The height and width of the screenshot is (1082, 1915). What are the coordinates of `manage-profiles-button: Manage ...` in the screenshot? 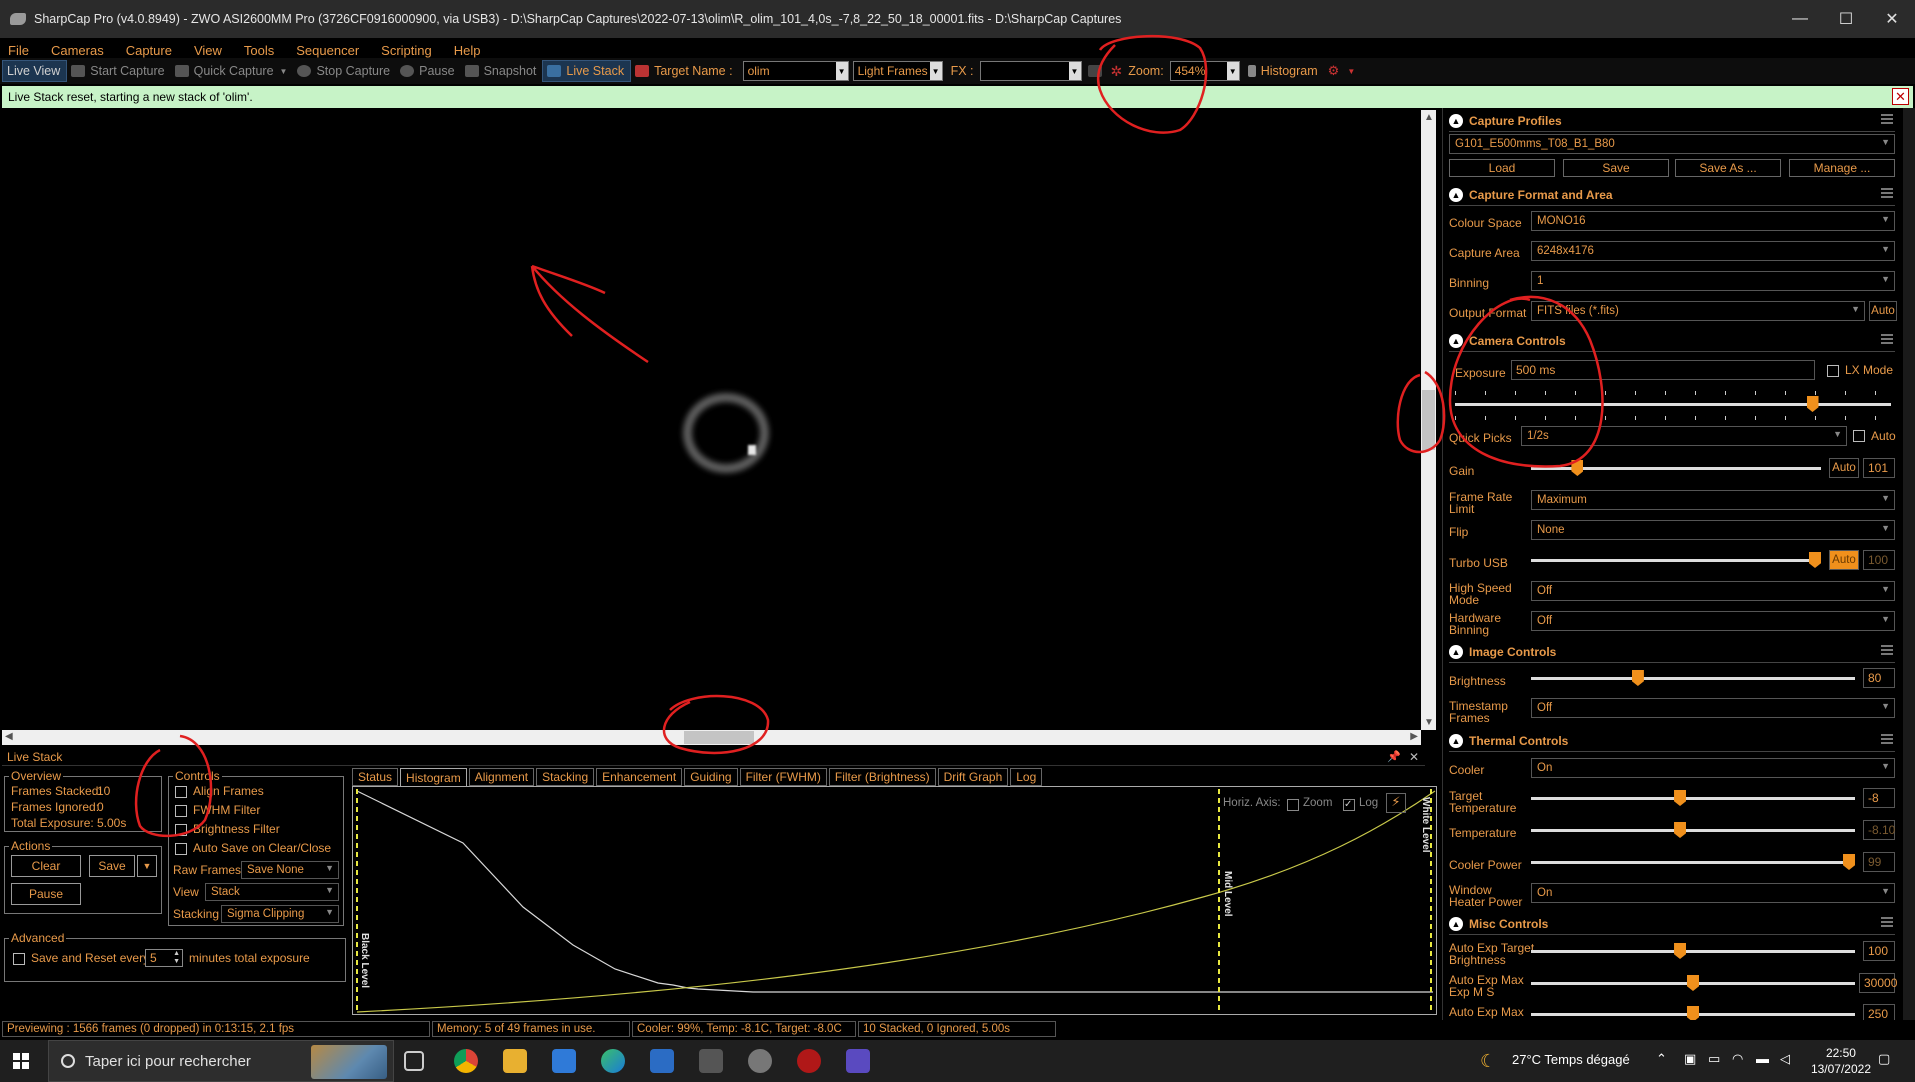 It's located at (1842, 168).